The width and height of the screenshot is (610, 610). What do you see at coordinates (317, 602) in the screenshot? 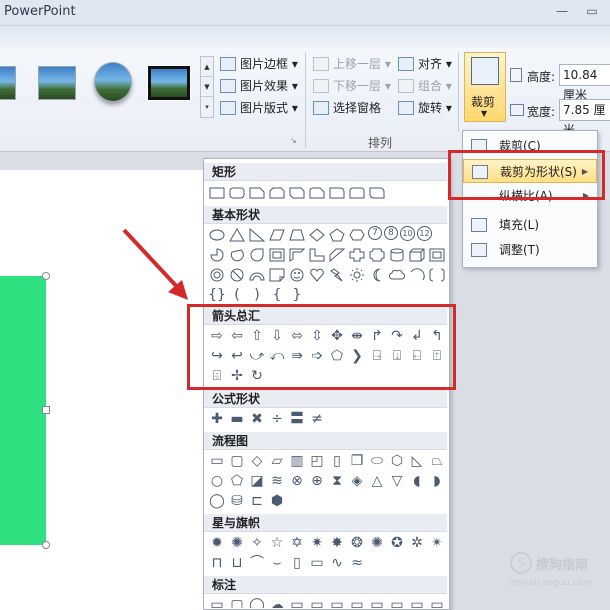
I see `line-callout-2-shape: ▭` at bounding box center [317, 602].